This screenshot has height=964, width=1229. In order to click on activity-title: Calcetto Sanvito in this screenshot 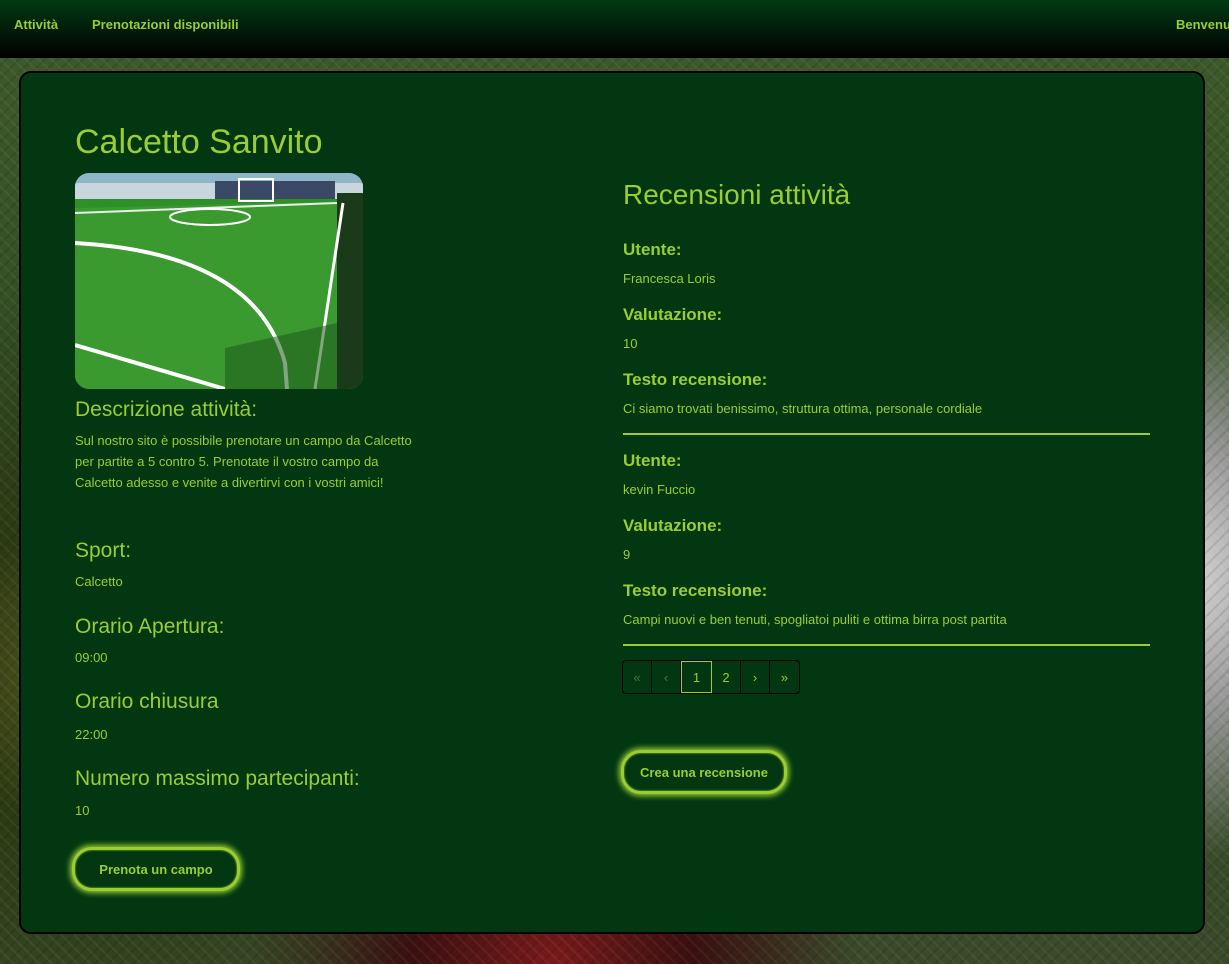, I will do `click(199, 142)`.